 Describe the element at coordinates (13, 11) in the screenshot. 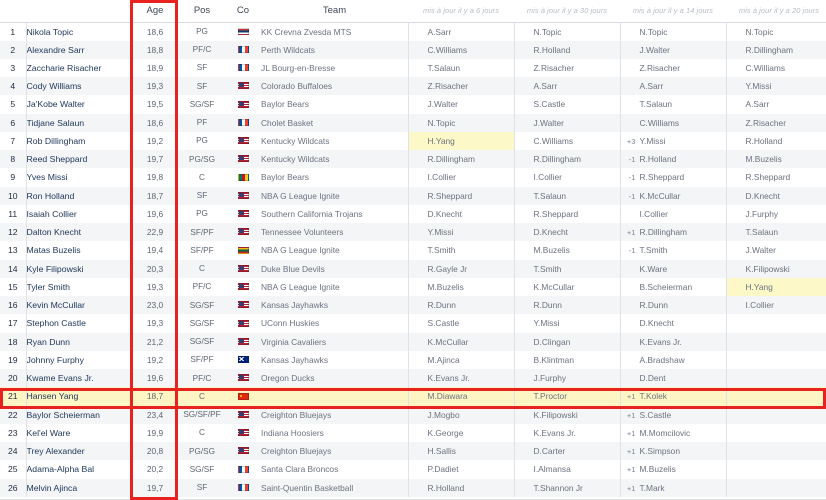

I see `header-rank` at that location.